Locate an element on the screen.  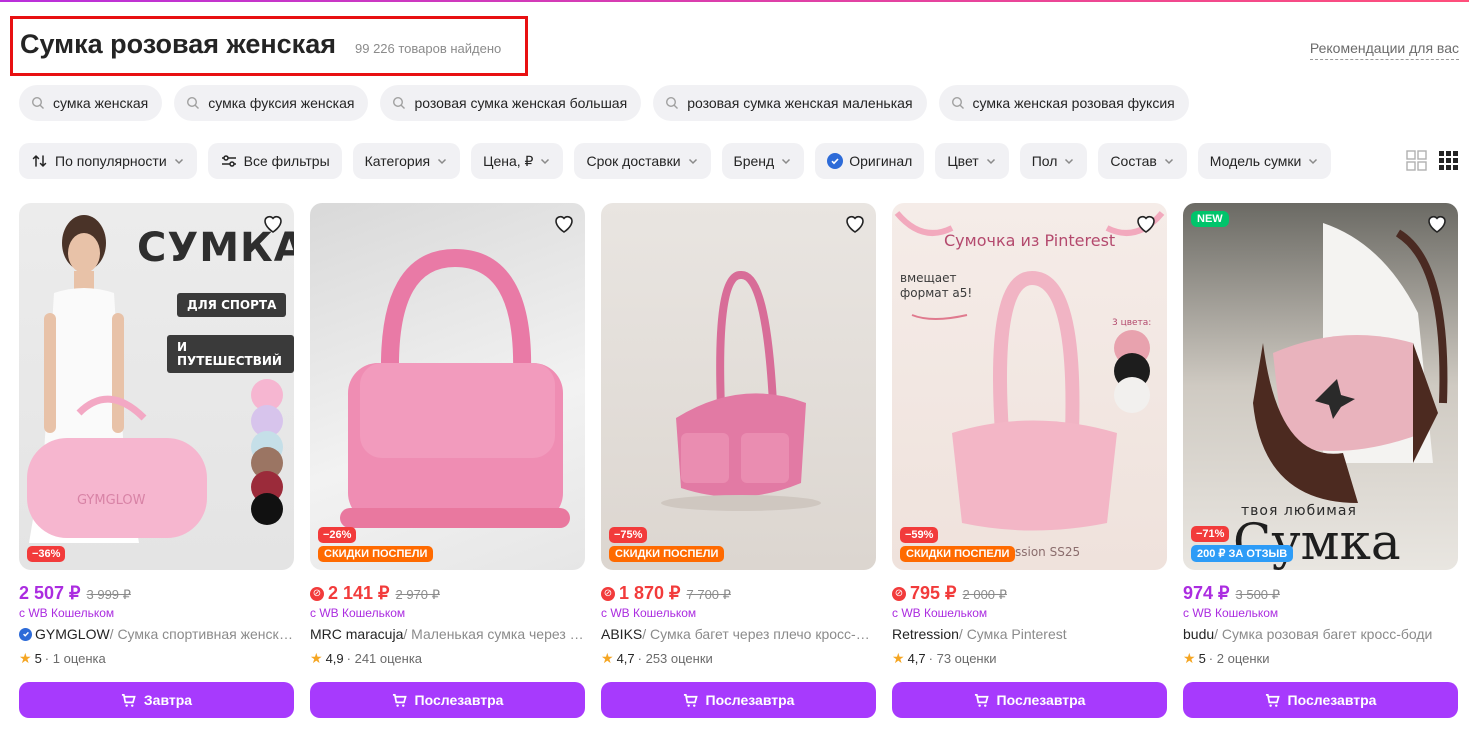
grid-large-icon is located at coordinates (1416, 160).